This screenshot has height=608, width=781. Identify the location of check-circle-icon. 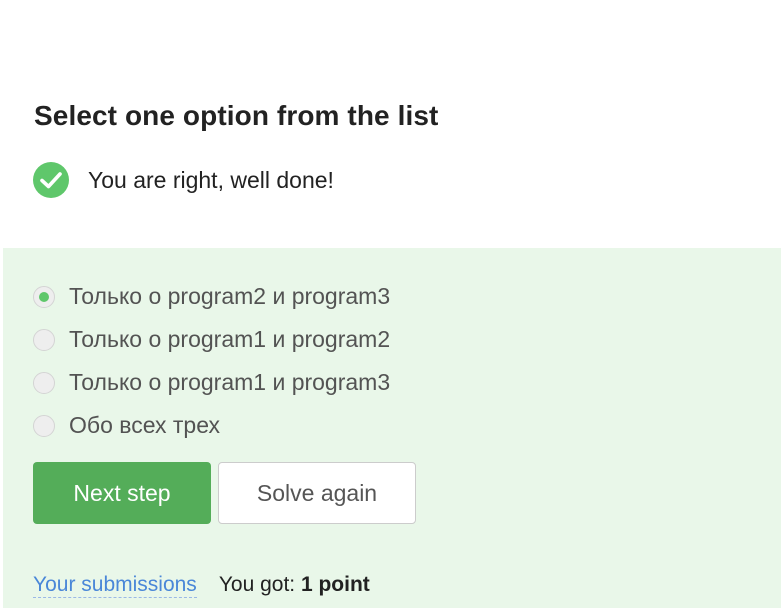
(51, 180).